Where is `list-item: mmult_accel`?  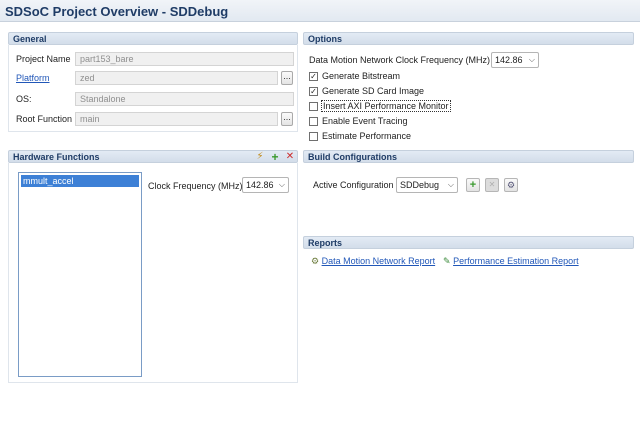
list-item: mmult_accel is located at coordinates (80, 181).